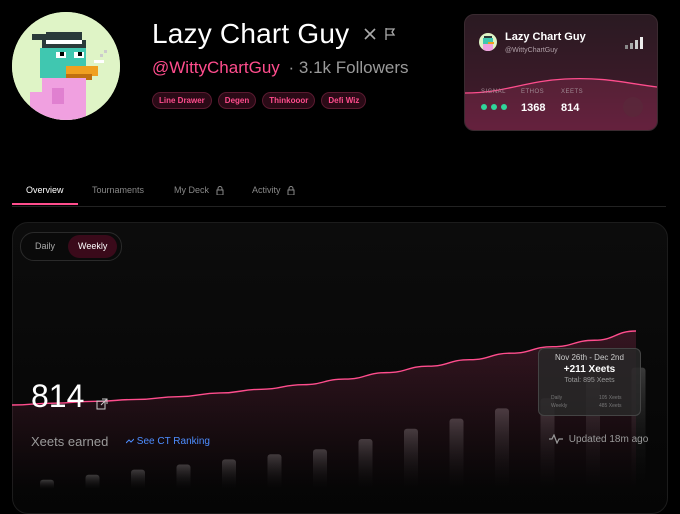  What do you see at coordinates (118, 190) in the screenshot?
I see `tab-tournaments: Tournaments` at bounding box center [118, 190].